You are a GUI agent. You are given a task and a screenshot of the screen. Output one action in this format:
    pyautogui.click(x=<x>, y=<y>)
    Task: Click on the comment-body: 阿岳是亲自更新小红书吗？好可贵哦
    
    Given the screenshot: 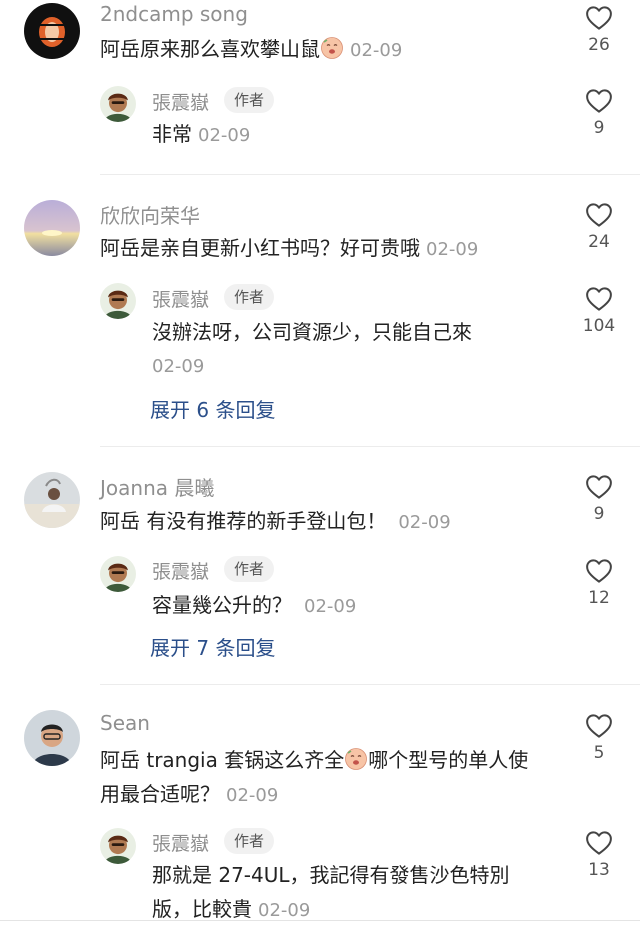 What is the action you would take?
    pyautogui.click(x=260, y=248)
    